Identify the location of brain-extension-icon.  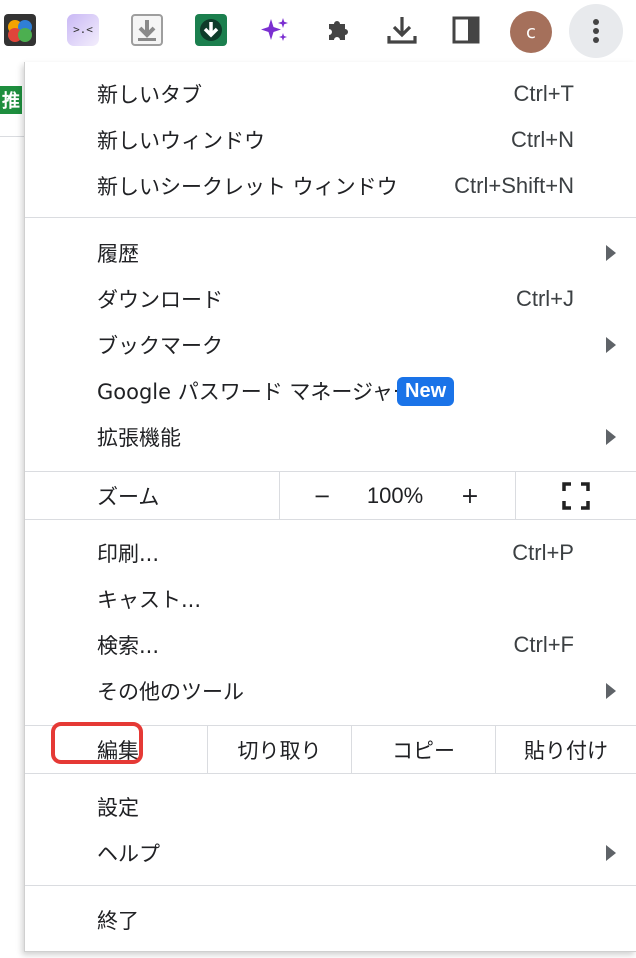
(20, 30).